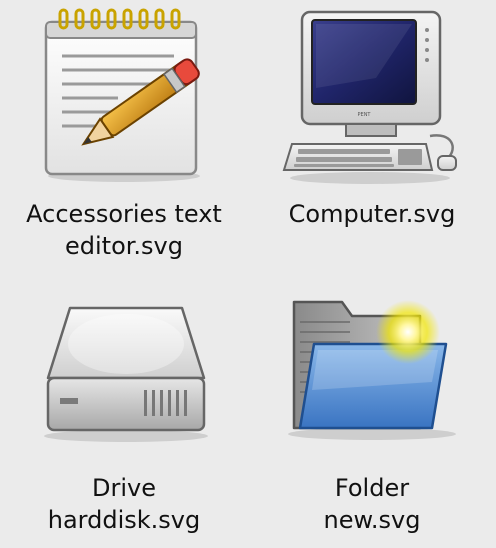  I want to click on file-name-line1: Drive, so click(124, 488).